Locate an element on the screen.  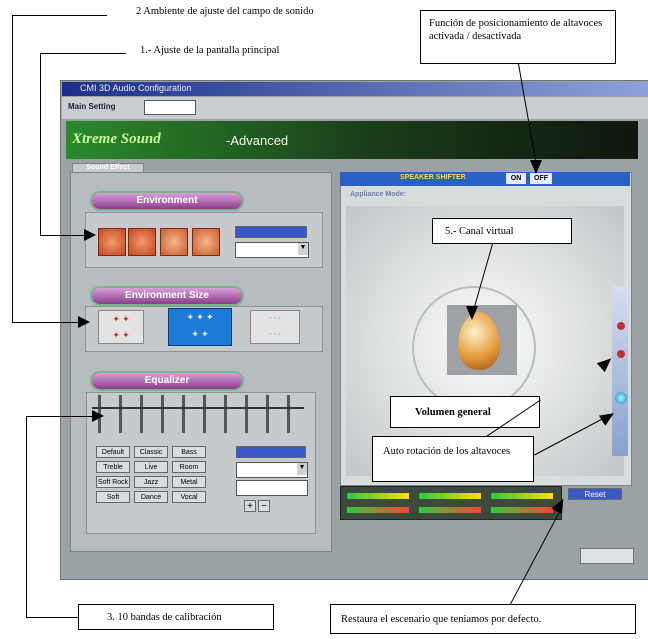
eq-sliders is located at coordinates (198, 415).